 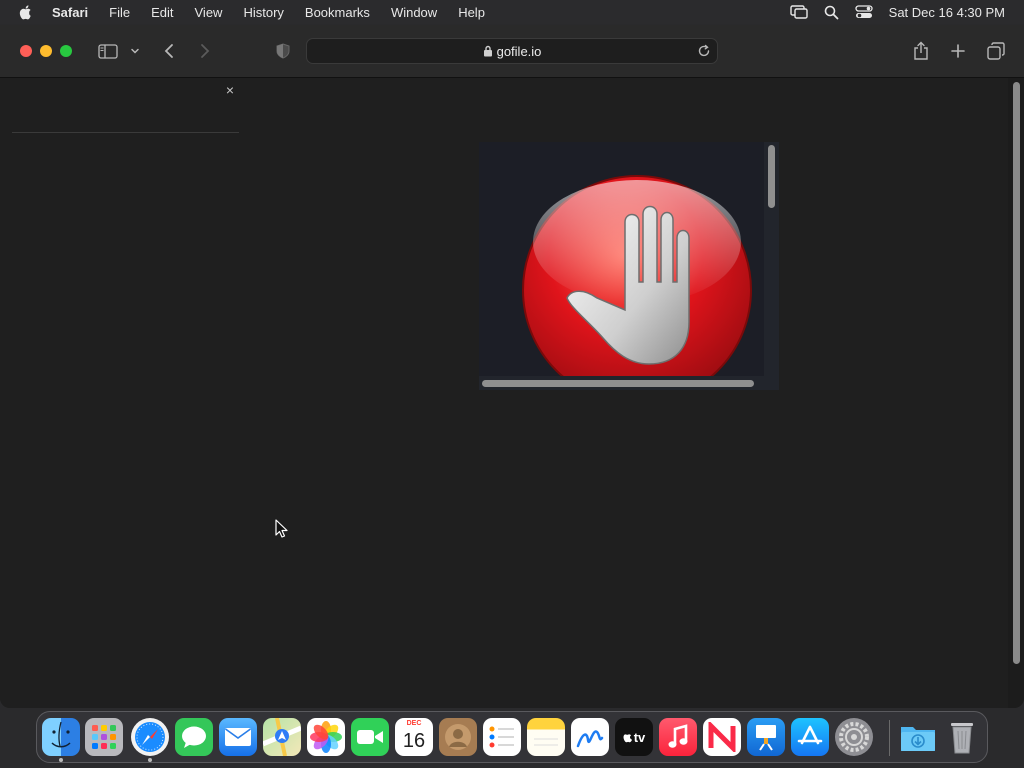 I want to click on menu-app-name: Safari, so click(x=70, y=12).